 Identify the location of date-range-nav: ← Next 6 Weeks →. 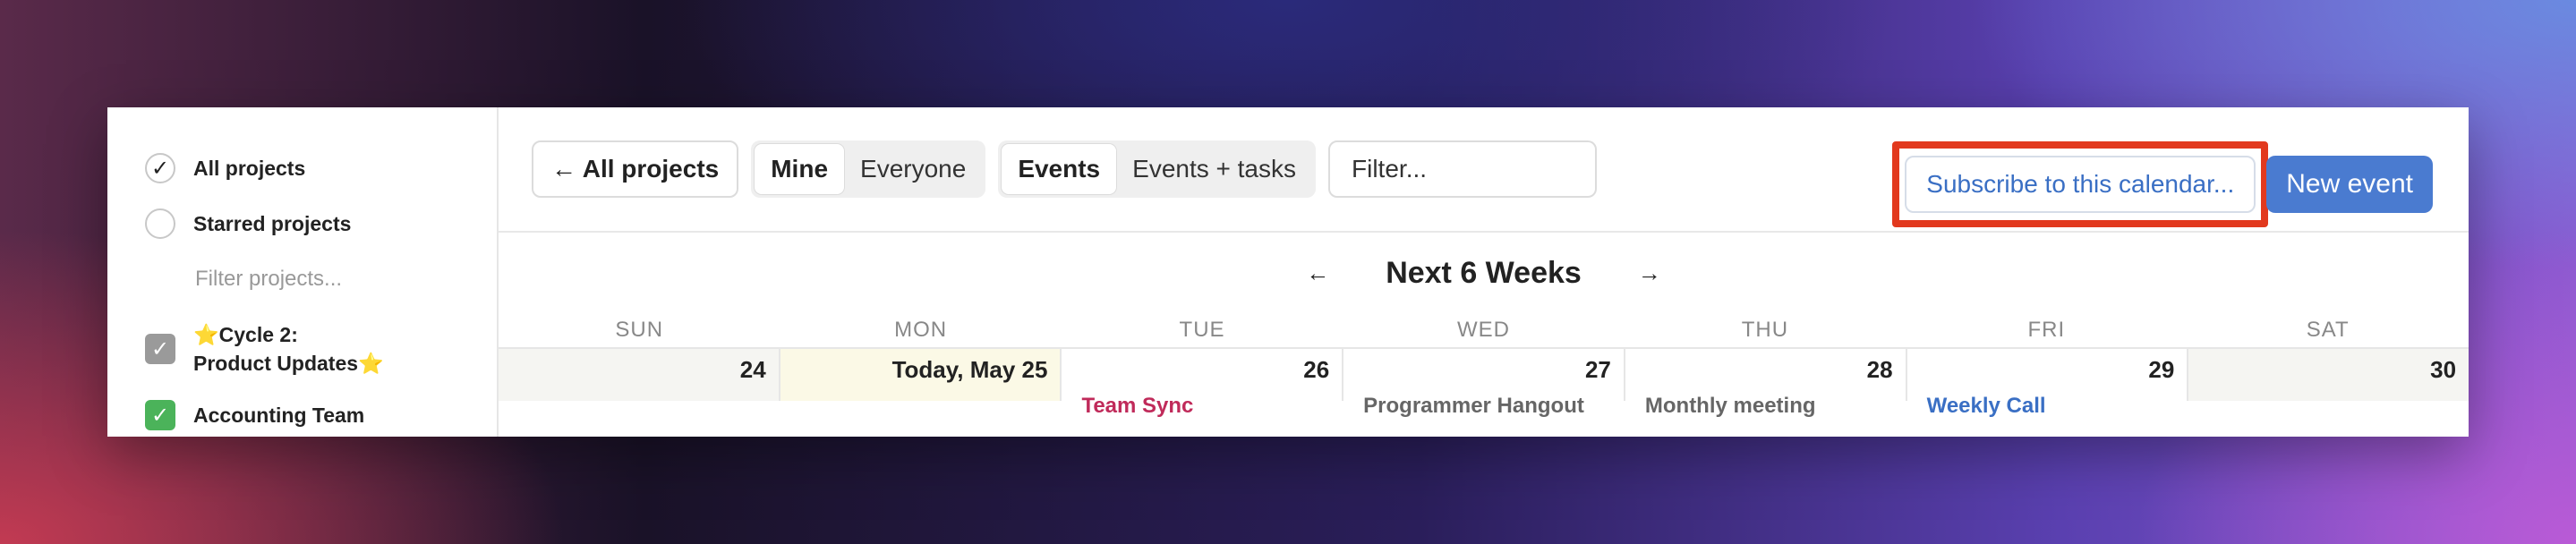
(1484, 273).